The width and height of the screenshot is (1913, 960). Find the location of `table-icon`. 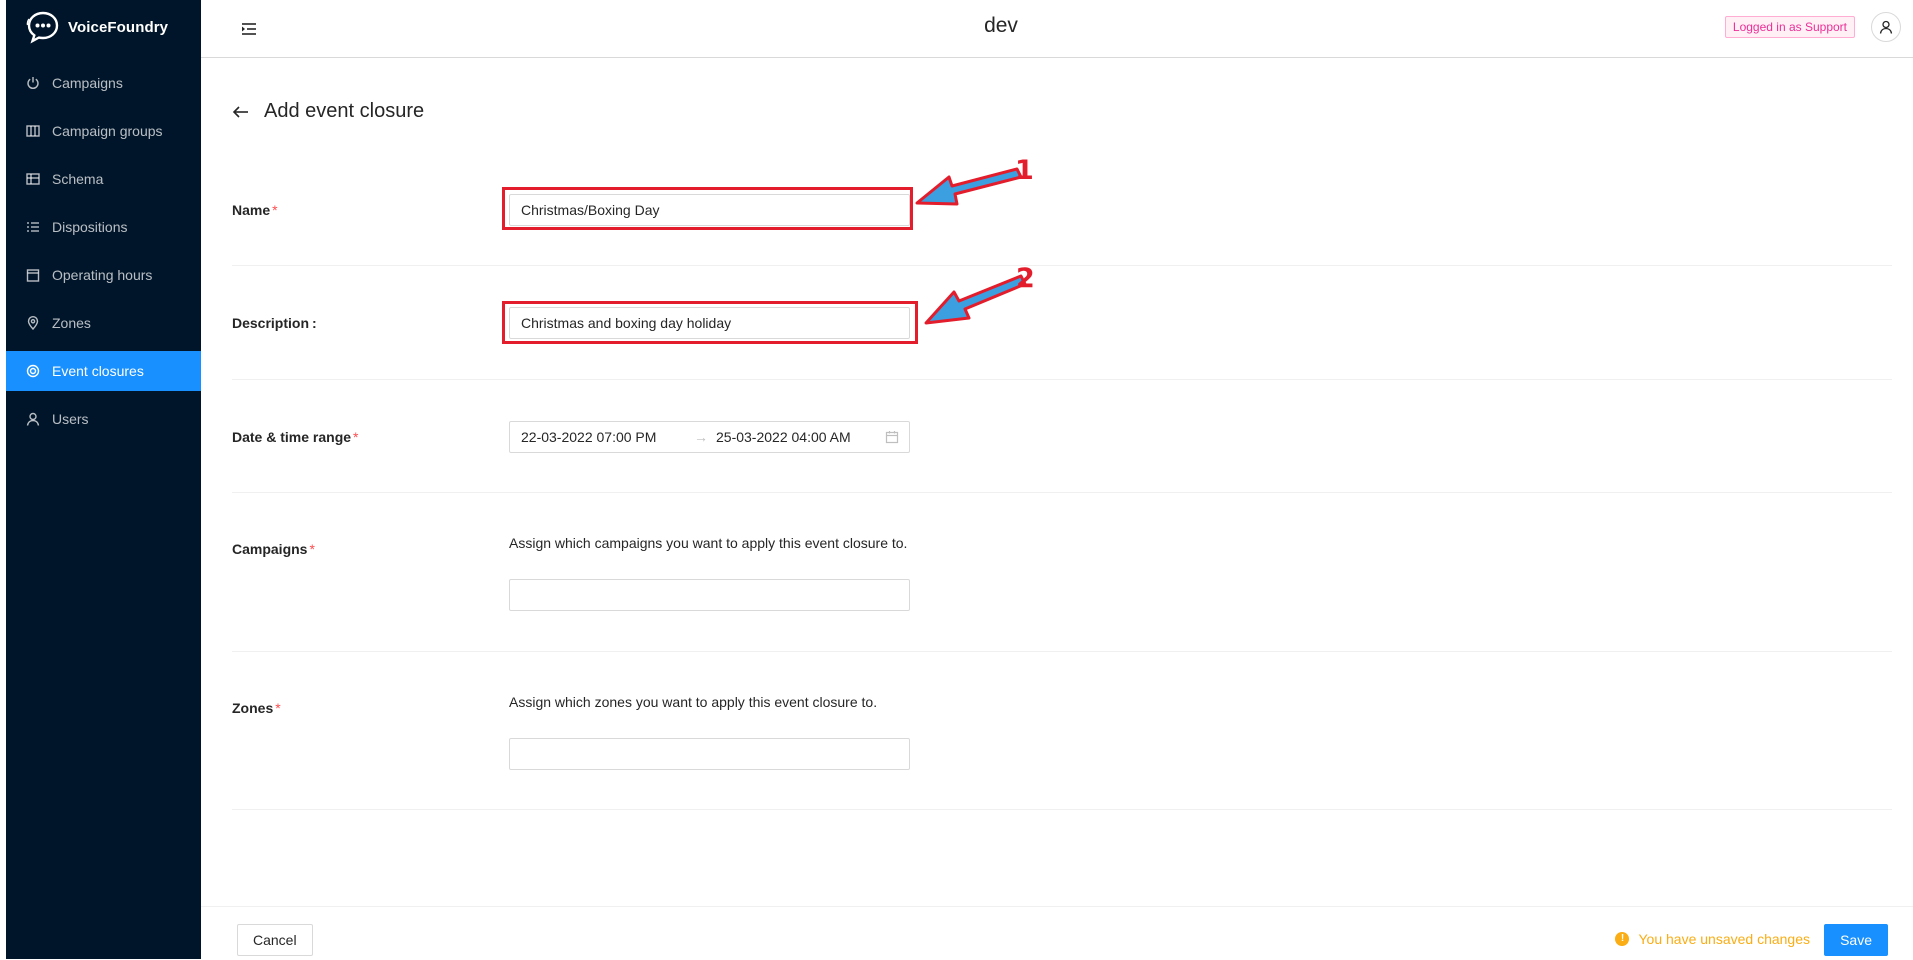

table-icon is located at coordinates (33, 179).